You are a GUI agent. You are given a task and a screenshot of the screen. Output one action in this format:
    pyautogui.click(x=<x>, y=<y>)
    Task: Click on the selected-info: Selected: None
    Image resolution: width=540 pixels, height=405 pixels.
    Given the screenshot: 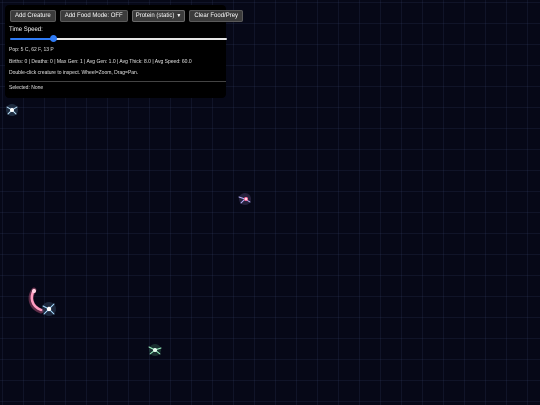 What is the action you would take?
    pyautogui.click(x=26, y=88)
    